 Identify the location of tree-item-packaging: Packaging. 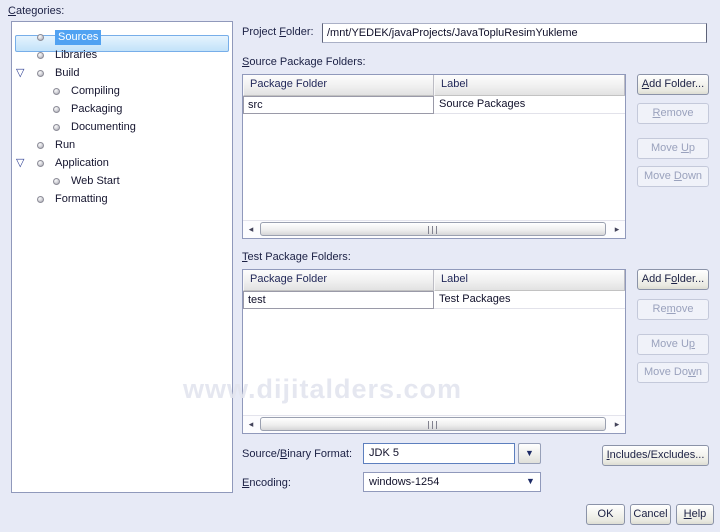
(122, 110).